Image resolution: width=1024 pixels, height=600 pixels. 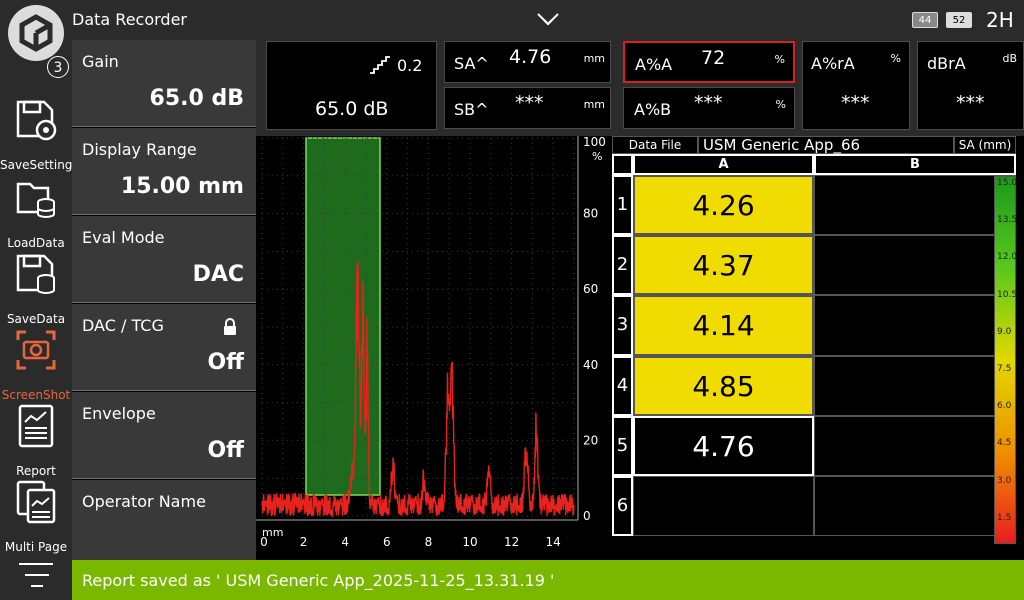 What do you see at coordinates (36, 319) in the screenshot?
I see `save-data-label: SaveData` at bounding box center [36, 319].